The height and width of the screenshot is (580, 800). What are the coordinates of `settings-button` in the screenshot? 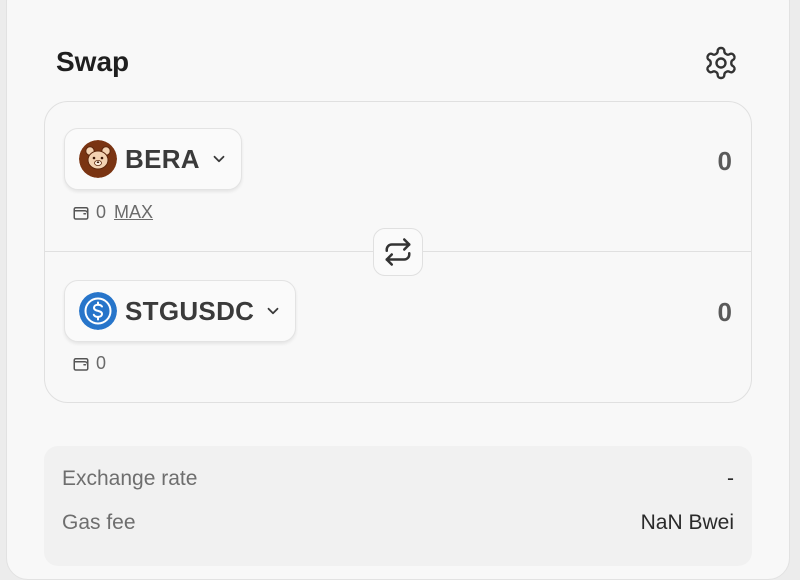 It's located at (721, 63).